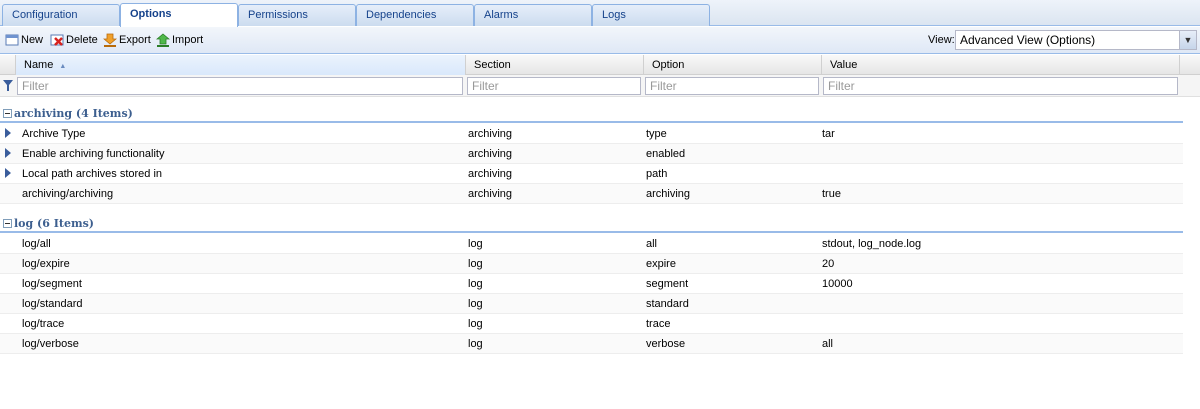 The height and width of the screenshot is (409, 1200). What do you see at coordinates (555, 65) in the screenshot?
I see `header-section: Section` at bounding box center [555, 65].